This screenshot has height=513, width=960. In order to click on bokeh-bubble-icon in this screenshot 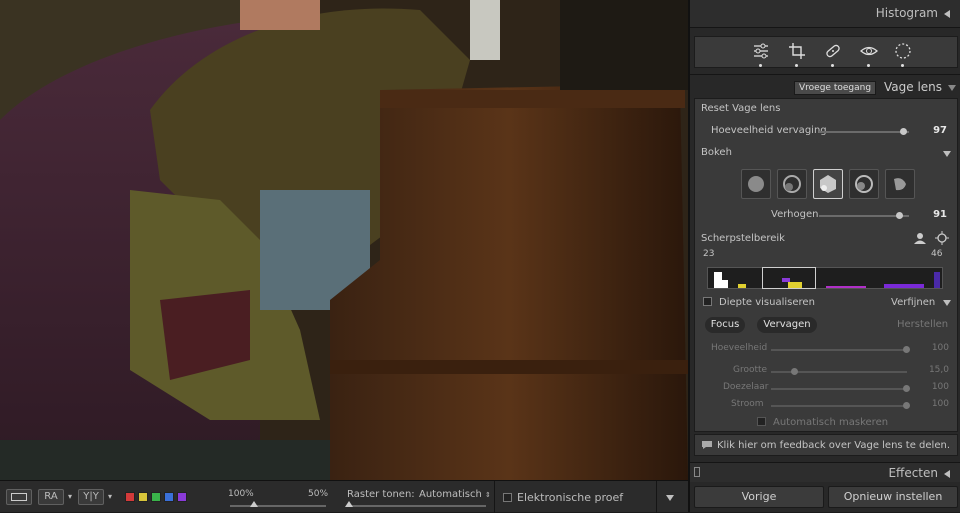, I will do `click(792, 184)`.